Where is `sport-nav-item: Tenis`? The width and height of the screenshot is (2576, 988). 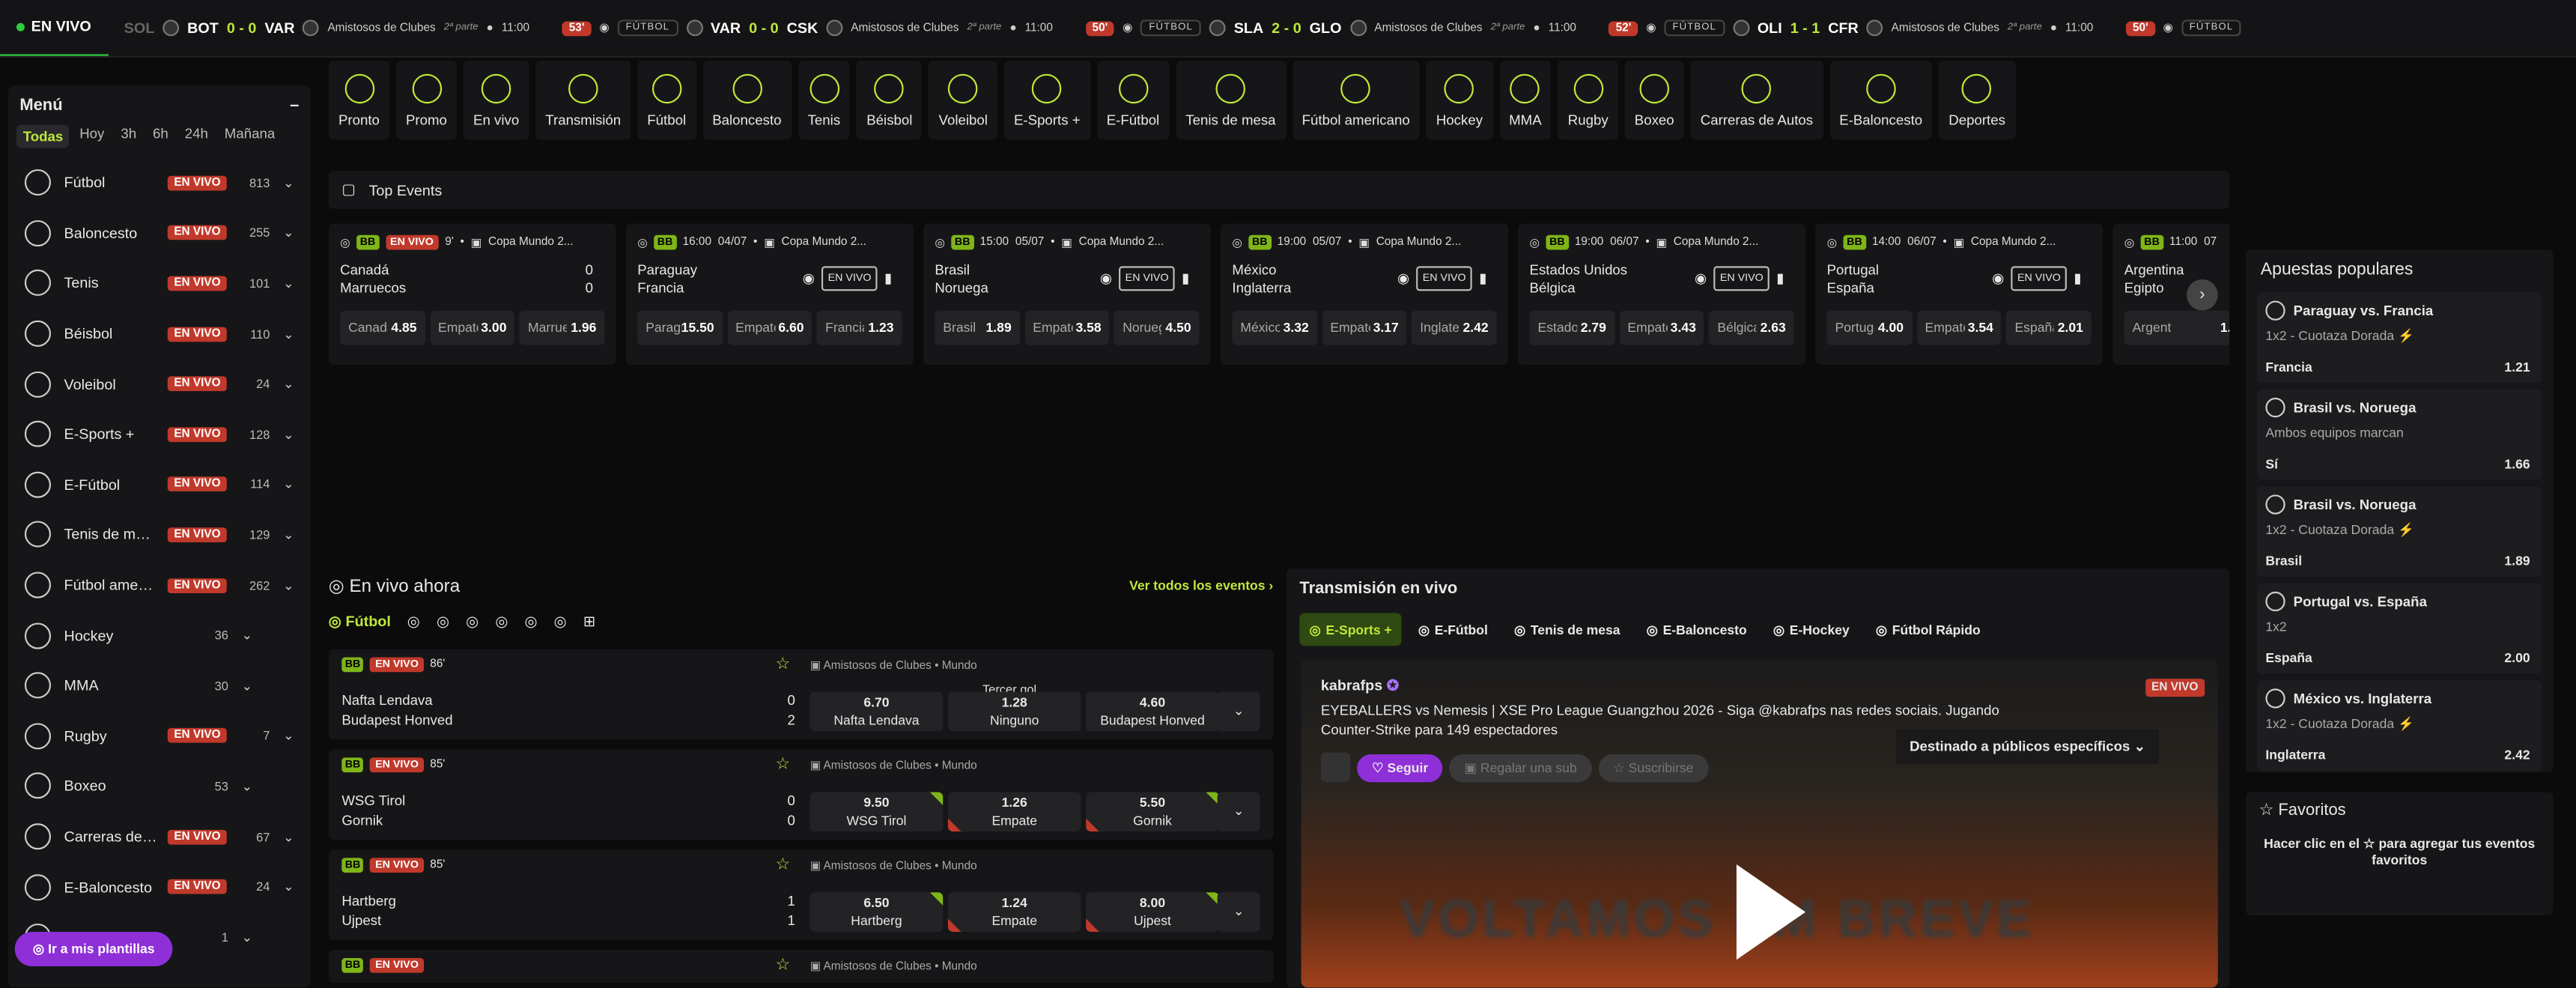 sport-nav-item: Tenis is located at coordinates (824, 100).